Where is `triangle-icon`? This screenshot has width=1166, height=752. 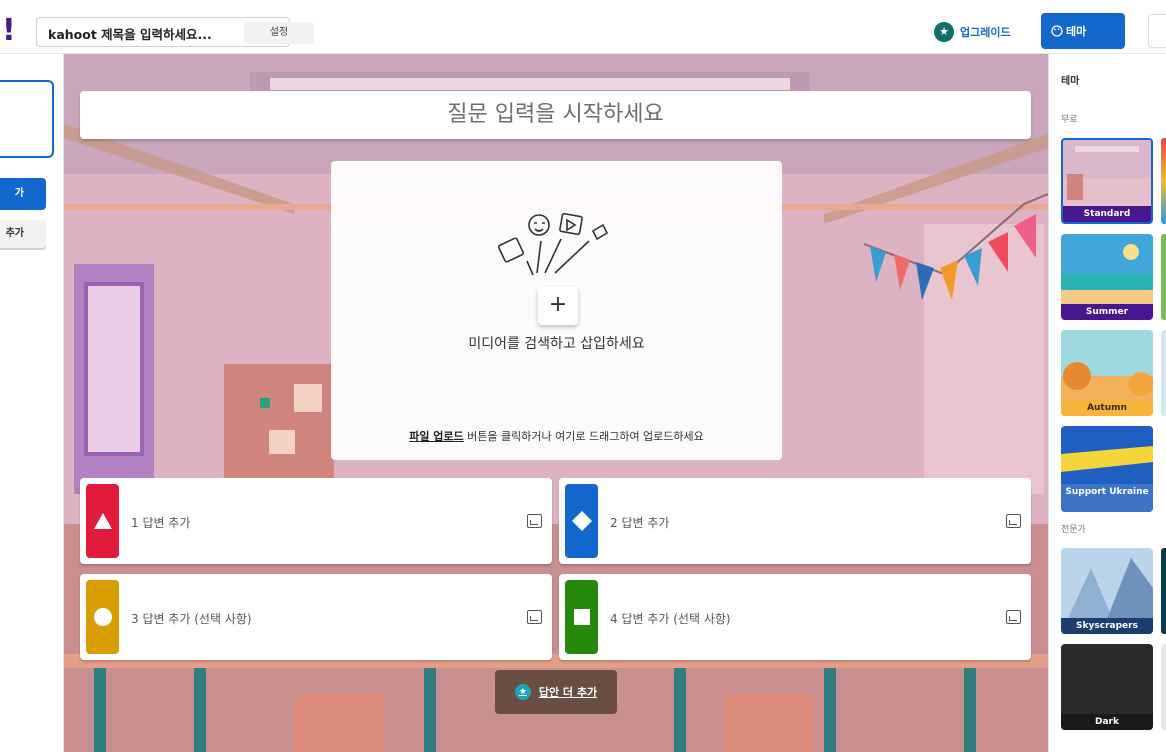
triangle-icon is located at coordinates (102, 521).